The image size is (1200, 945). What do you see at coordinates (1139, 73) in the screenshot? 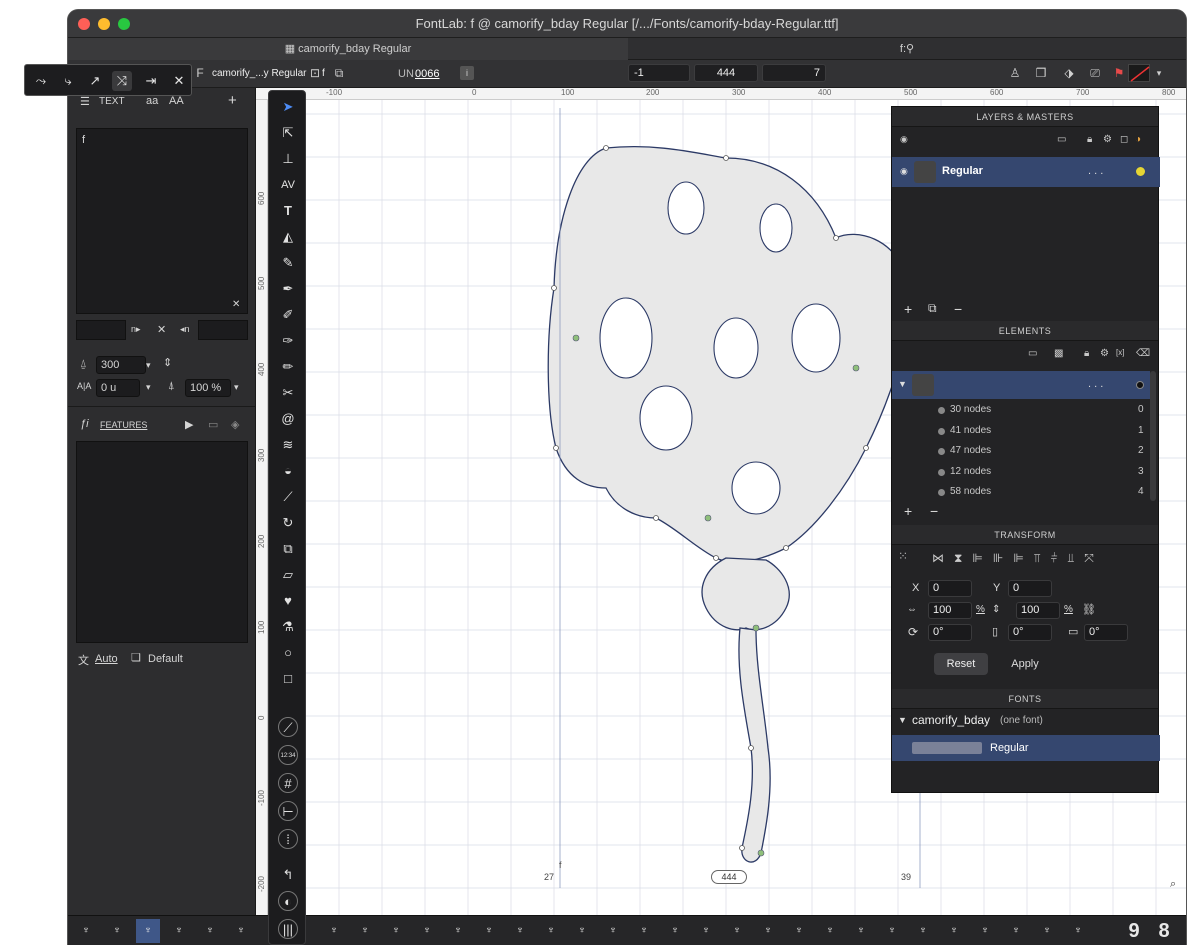
I see `color-swatch` at bounding box center [1139, 73].